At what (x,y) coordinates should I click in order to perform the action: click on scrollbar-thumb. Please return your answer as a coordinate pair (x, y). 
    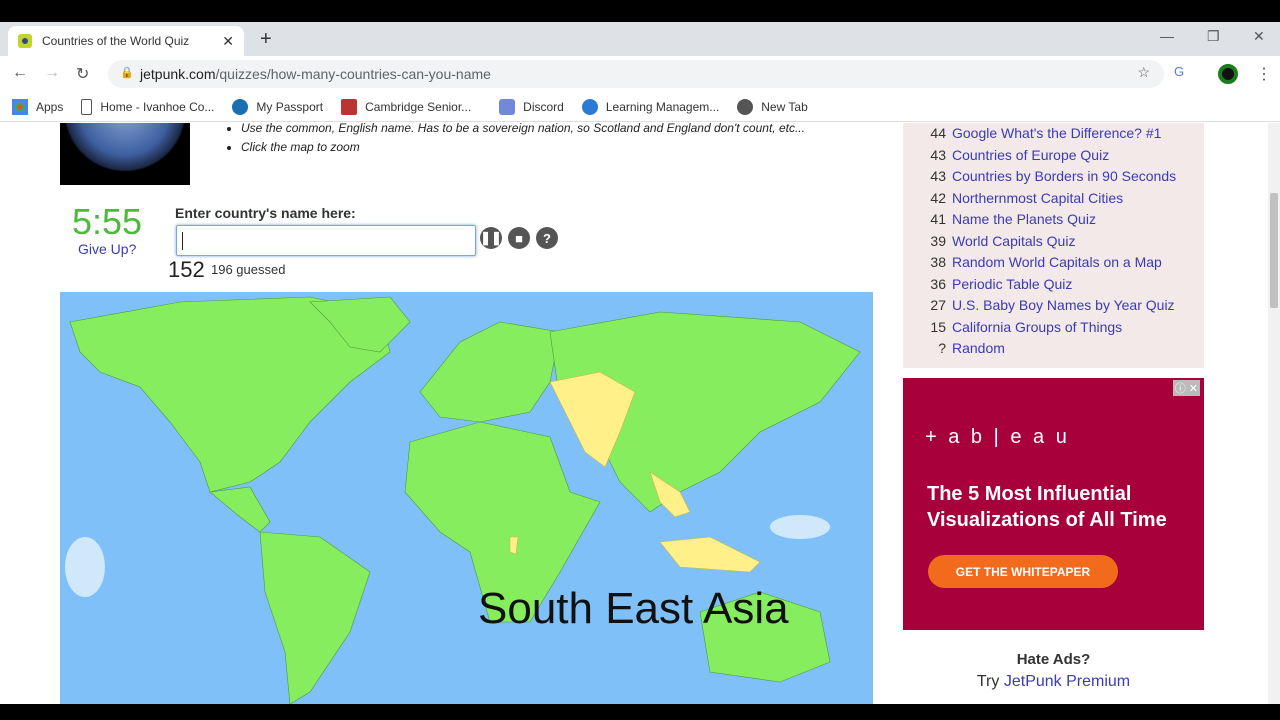
    Looking at the image, I should click on (1274, 250).